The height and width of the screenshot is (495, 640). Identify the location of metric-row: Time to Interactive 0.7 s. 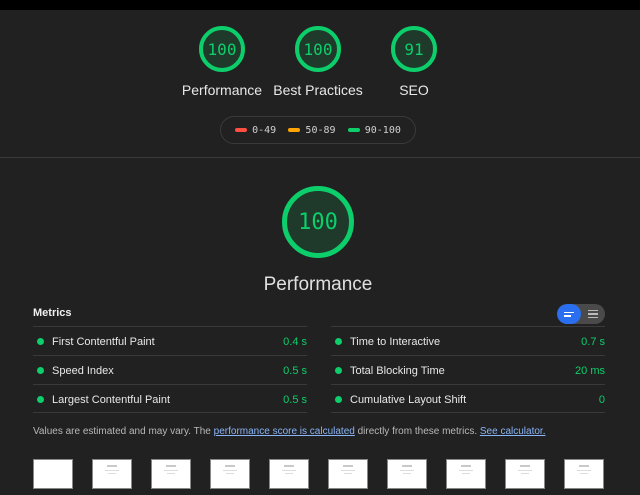
(468, 340).